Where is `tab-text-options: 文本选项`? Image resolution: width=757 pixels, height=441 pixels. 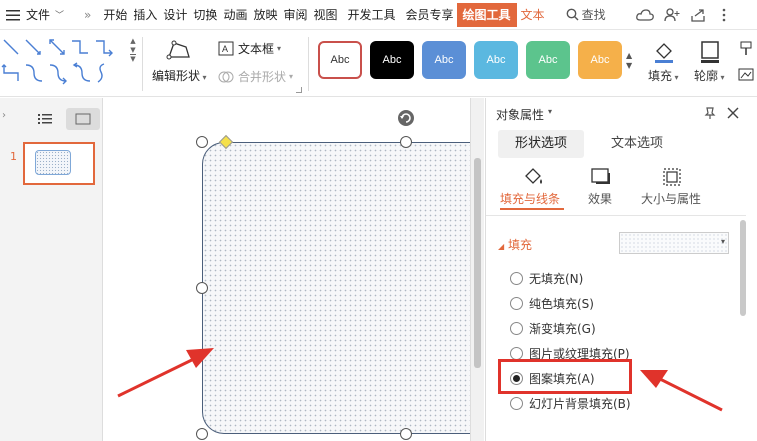
tab-text-options: 文本选项 is located at coordinates (637, 144).